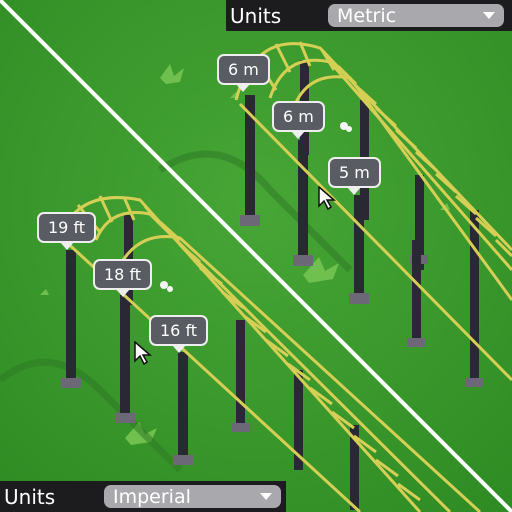 The image size is (512, 512). Describe the element at coordinates (416, 15) in the screenshot. I see `units-dropdown-metric: Metric` at that location.